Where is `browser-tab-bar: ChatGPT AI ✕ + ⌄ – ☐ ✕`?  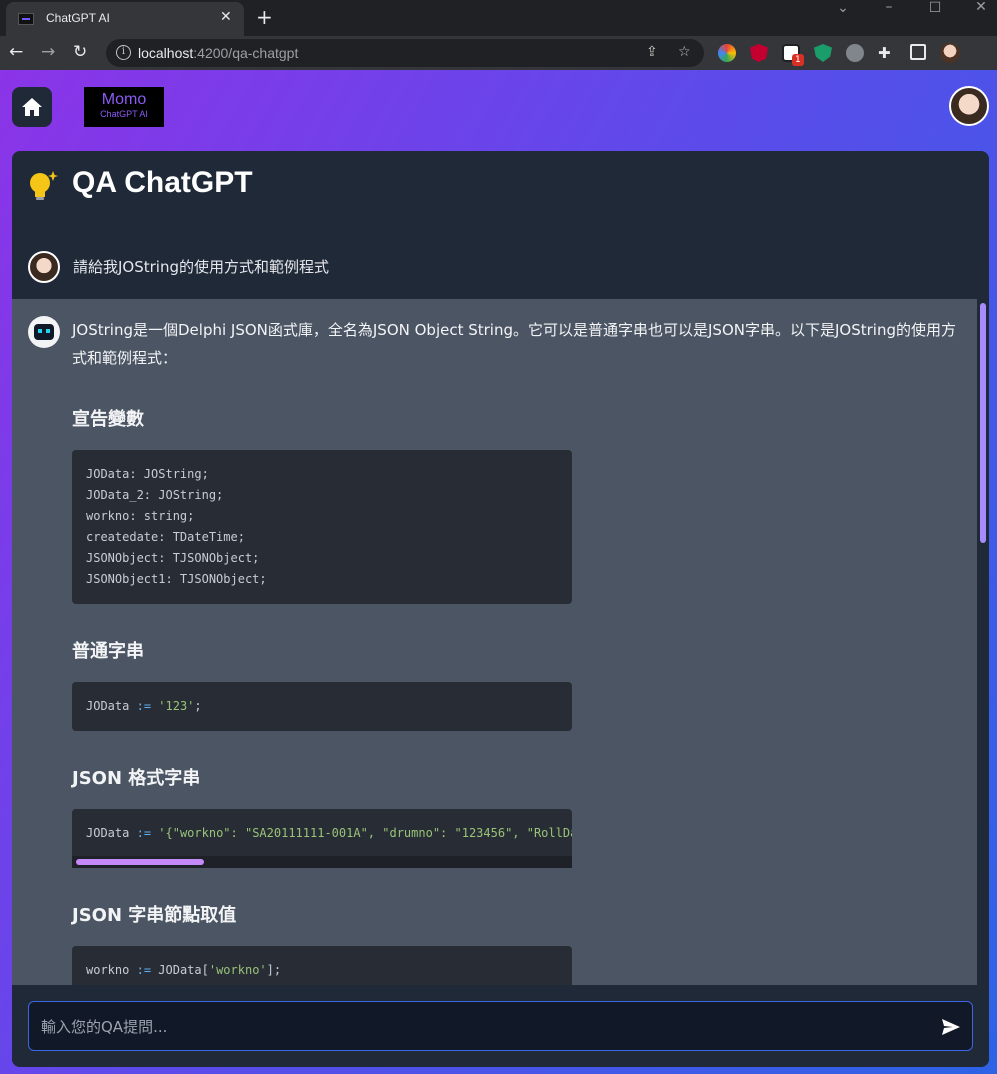
browser-tab-bar: ChatGPT AI ✕ + ⌄ – ☐ ✕ is located at coordinates (498, 18).